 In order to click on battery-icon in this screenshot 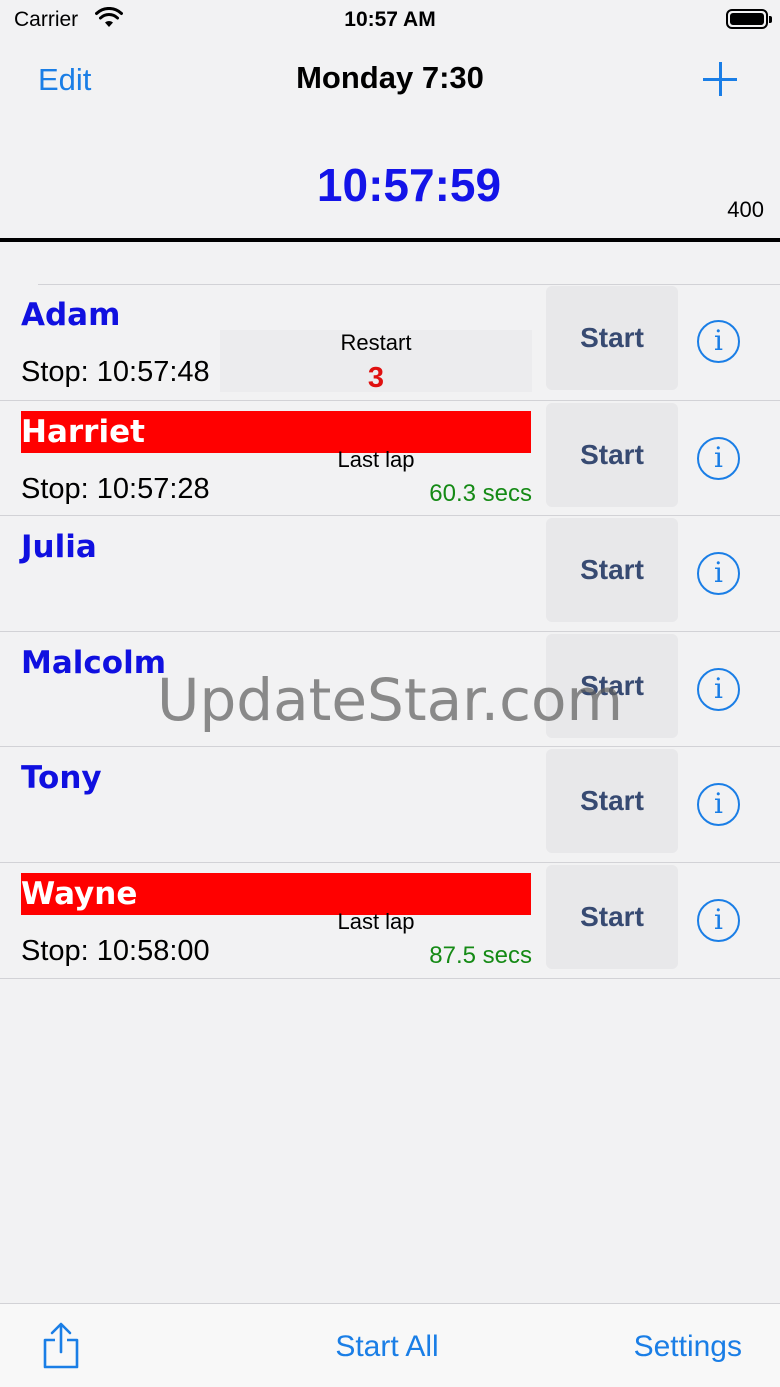, I will do `click(749, 19)`.